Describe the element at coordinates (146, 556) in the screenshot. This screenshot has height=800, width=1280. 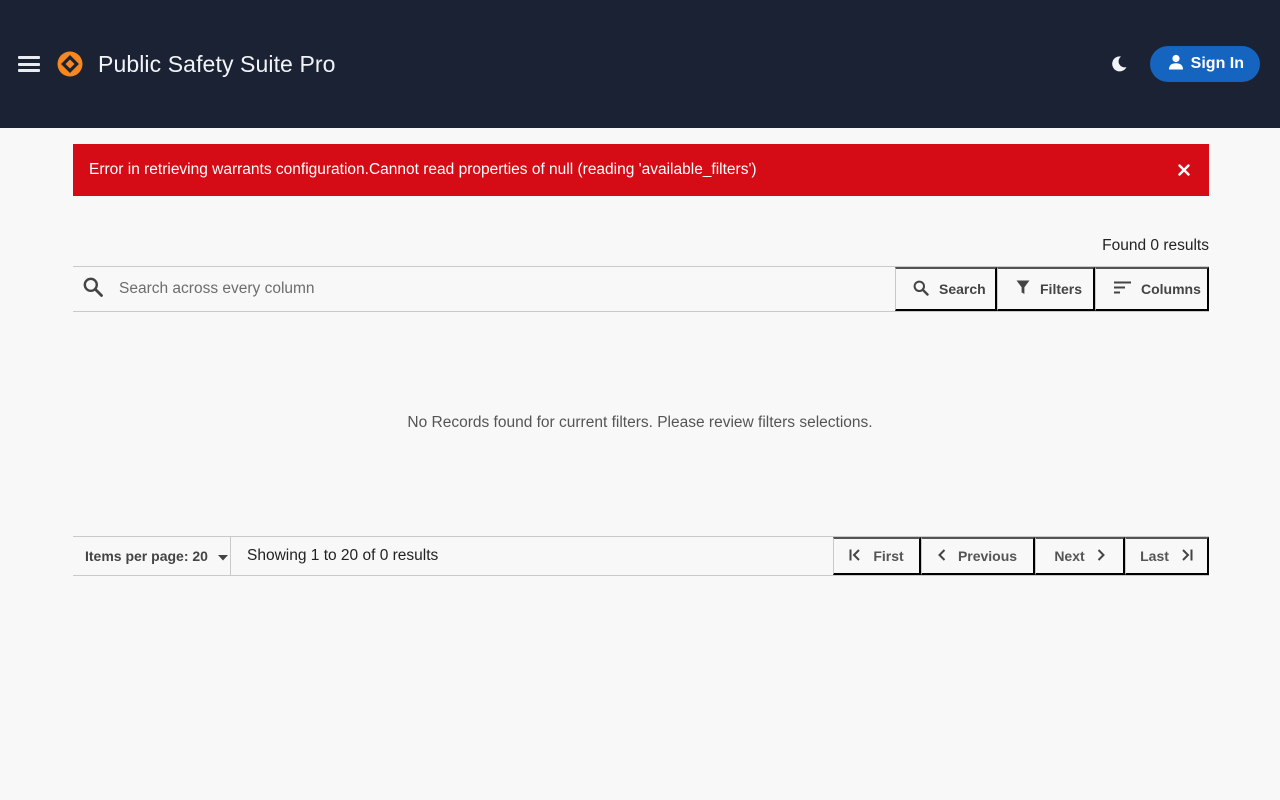
I see `items-per-page-label: Items per page: 20` at that location.